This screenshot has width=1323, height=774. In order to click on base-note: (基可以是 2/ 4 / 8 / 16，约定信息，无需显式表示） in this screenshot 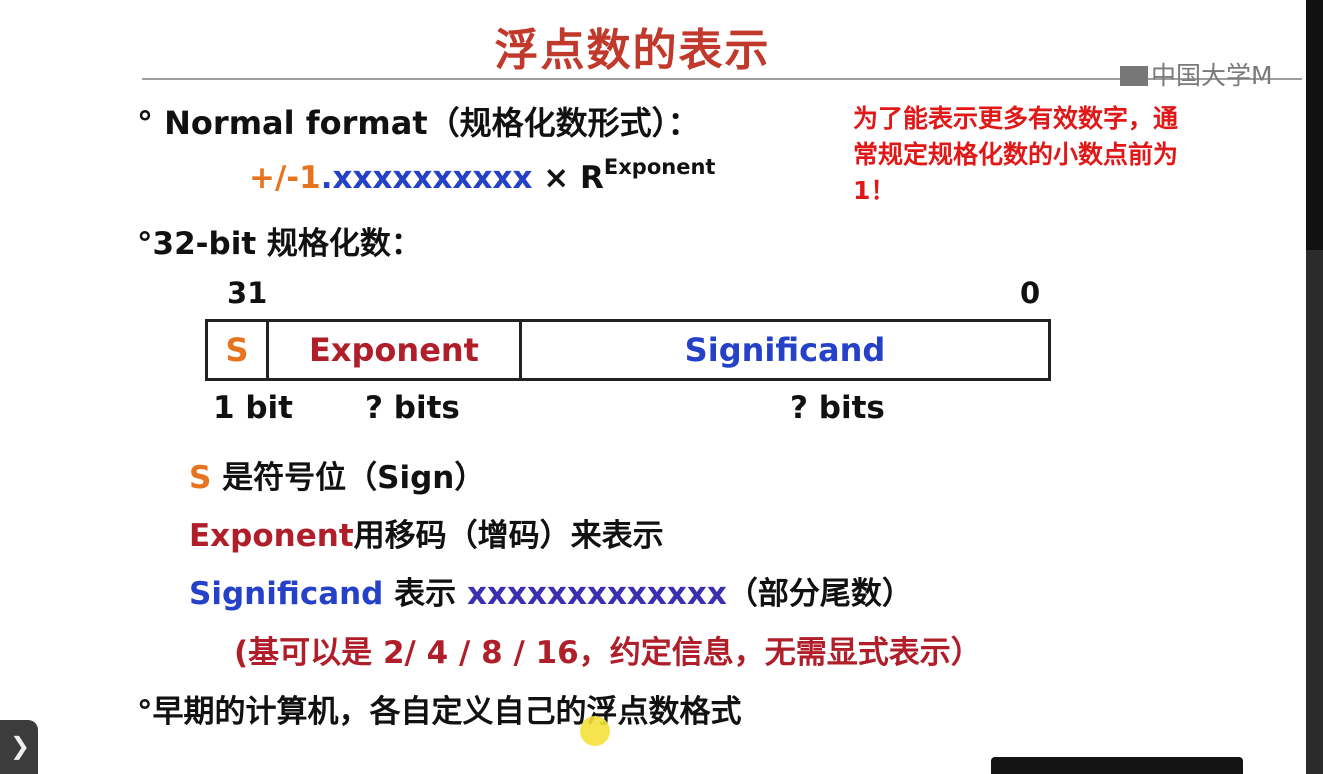, I will do `click(608, 653)`.